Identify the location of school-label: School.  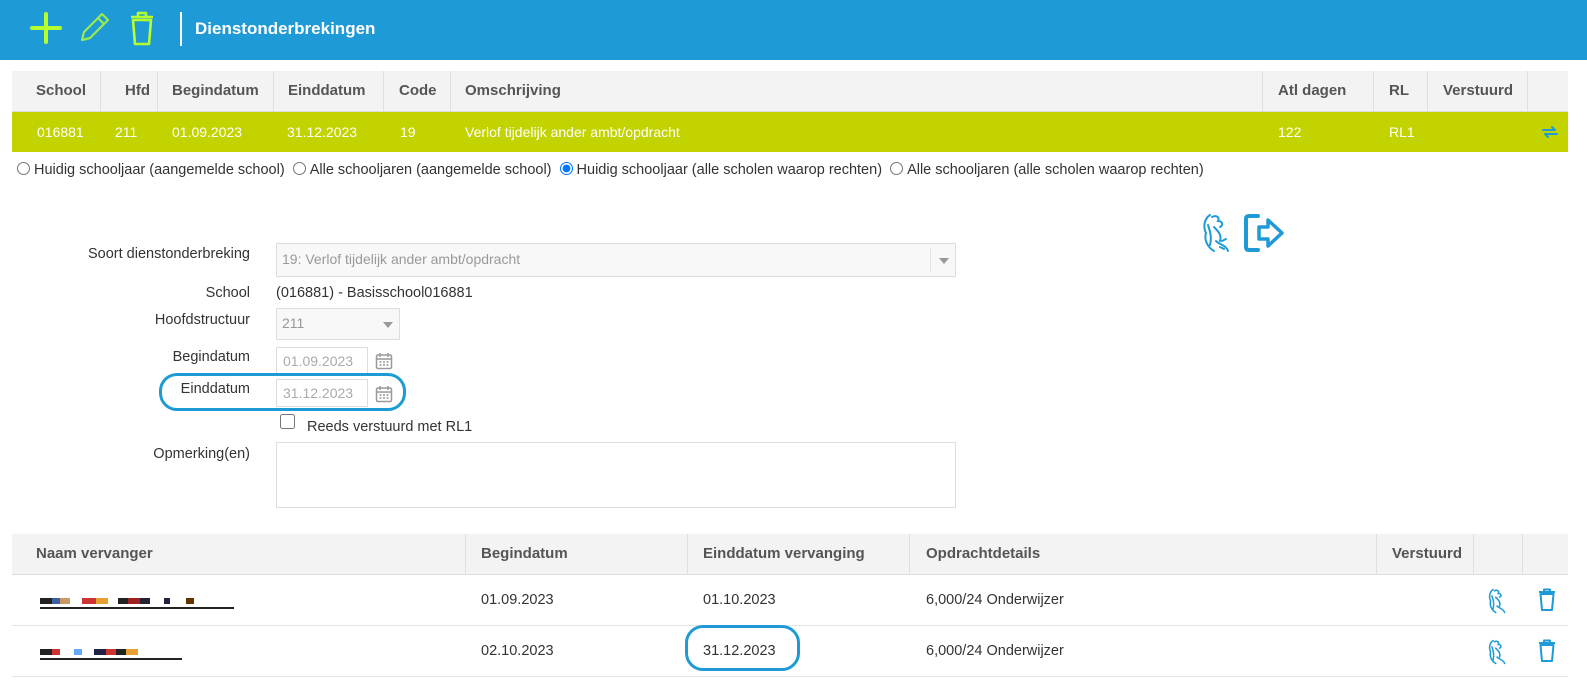
(227, 293).